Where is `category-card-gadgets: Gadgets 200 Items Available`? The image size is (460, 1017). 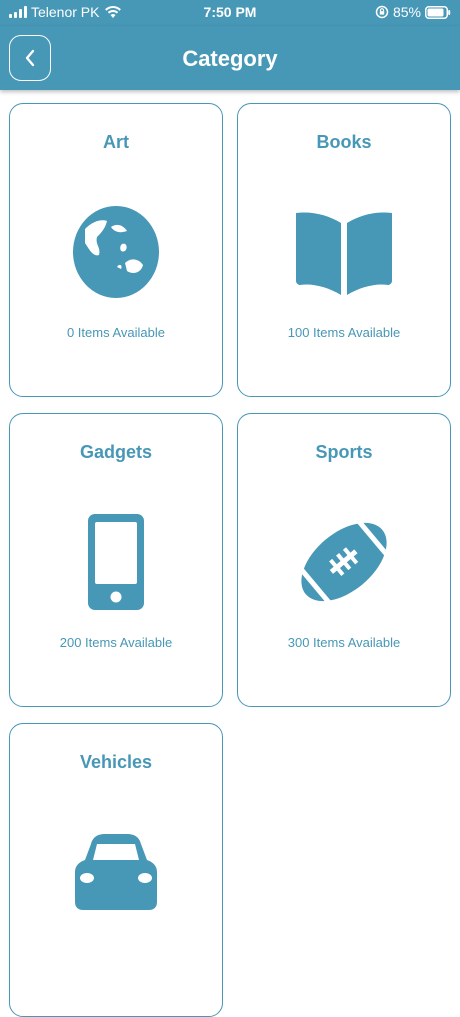
category-card-gadgets: Gadgets 200 Items Available is located at coordinates (116, 560).